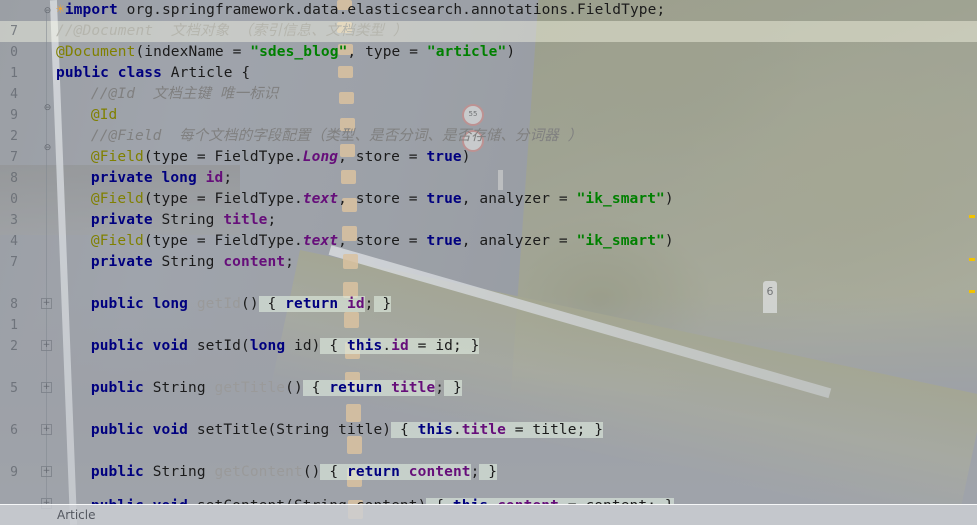 The image size is (977, 525). What do you see at coordinates (311, 472) in the screenshot?
I see `code-token: ()` at bounding box center [311, 472].